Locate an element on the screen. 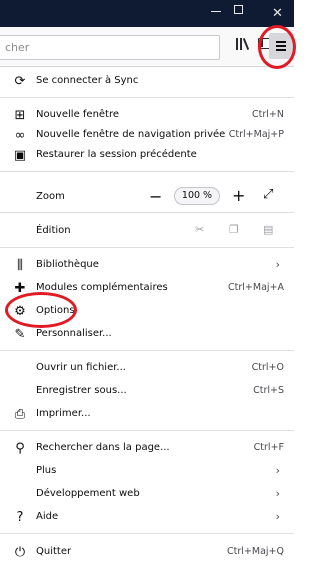 This screenshot has height=568, width=320. menu-item-label: Développement web is located at coordinates (88, 493).